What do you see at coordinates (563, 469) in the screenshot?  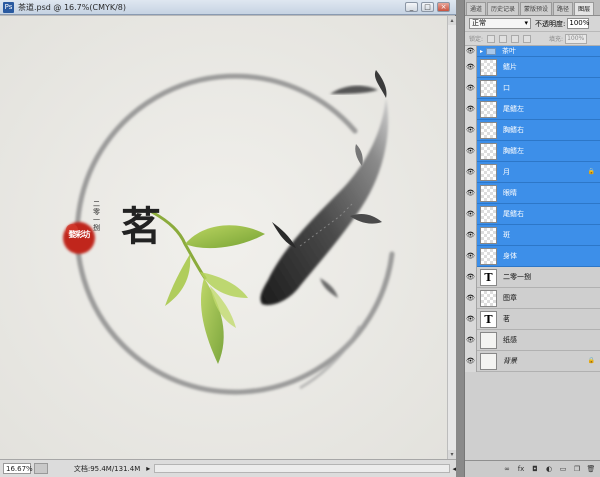 I see `folder-icon: ▭` at bounding box center [563, 469].